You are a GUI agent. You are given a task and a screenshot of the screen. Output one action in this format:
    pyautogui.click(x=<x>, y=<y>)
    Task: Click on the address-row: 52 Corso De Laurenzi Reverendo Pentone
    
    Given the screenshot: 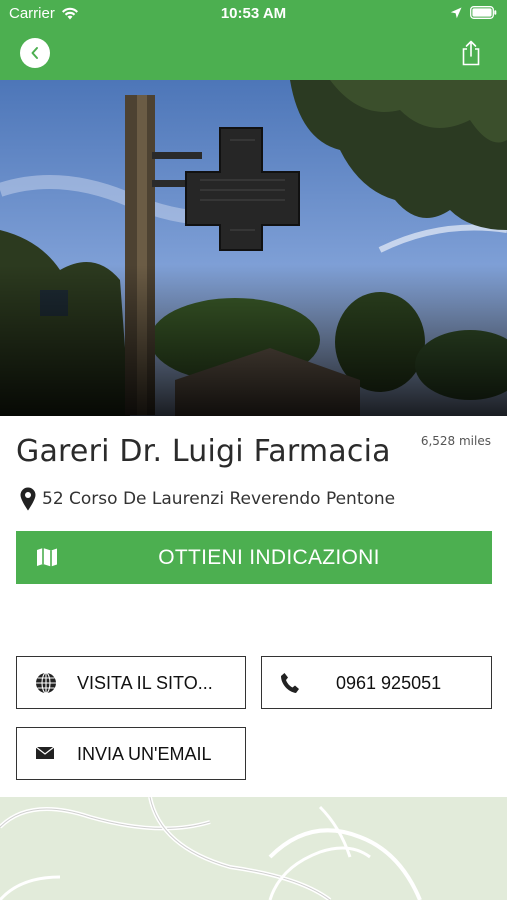 What is the action you would take?
    pyautogui.click(x=207, y=499)
    